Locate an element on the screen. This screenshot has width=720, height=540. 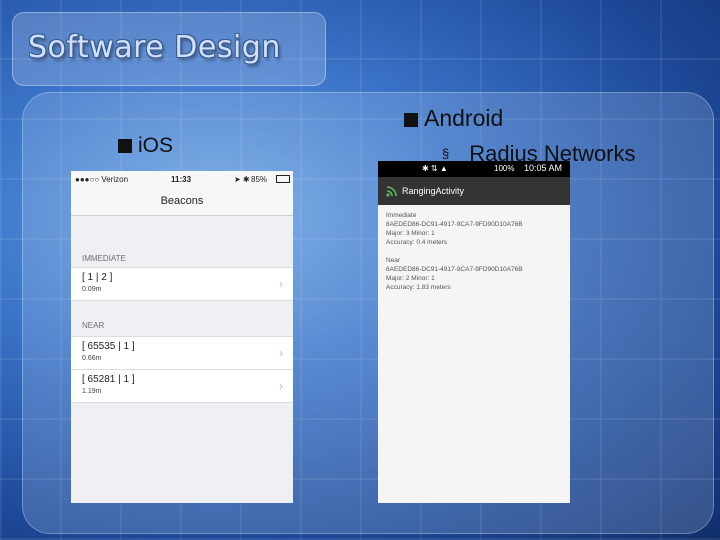
battery-icon is located at coordinates (283, 179).